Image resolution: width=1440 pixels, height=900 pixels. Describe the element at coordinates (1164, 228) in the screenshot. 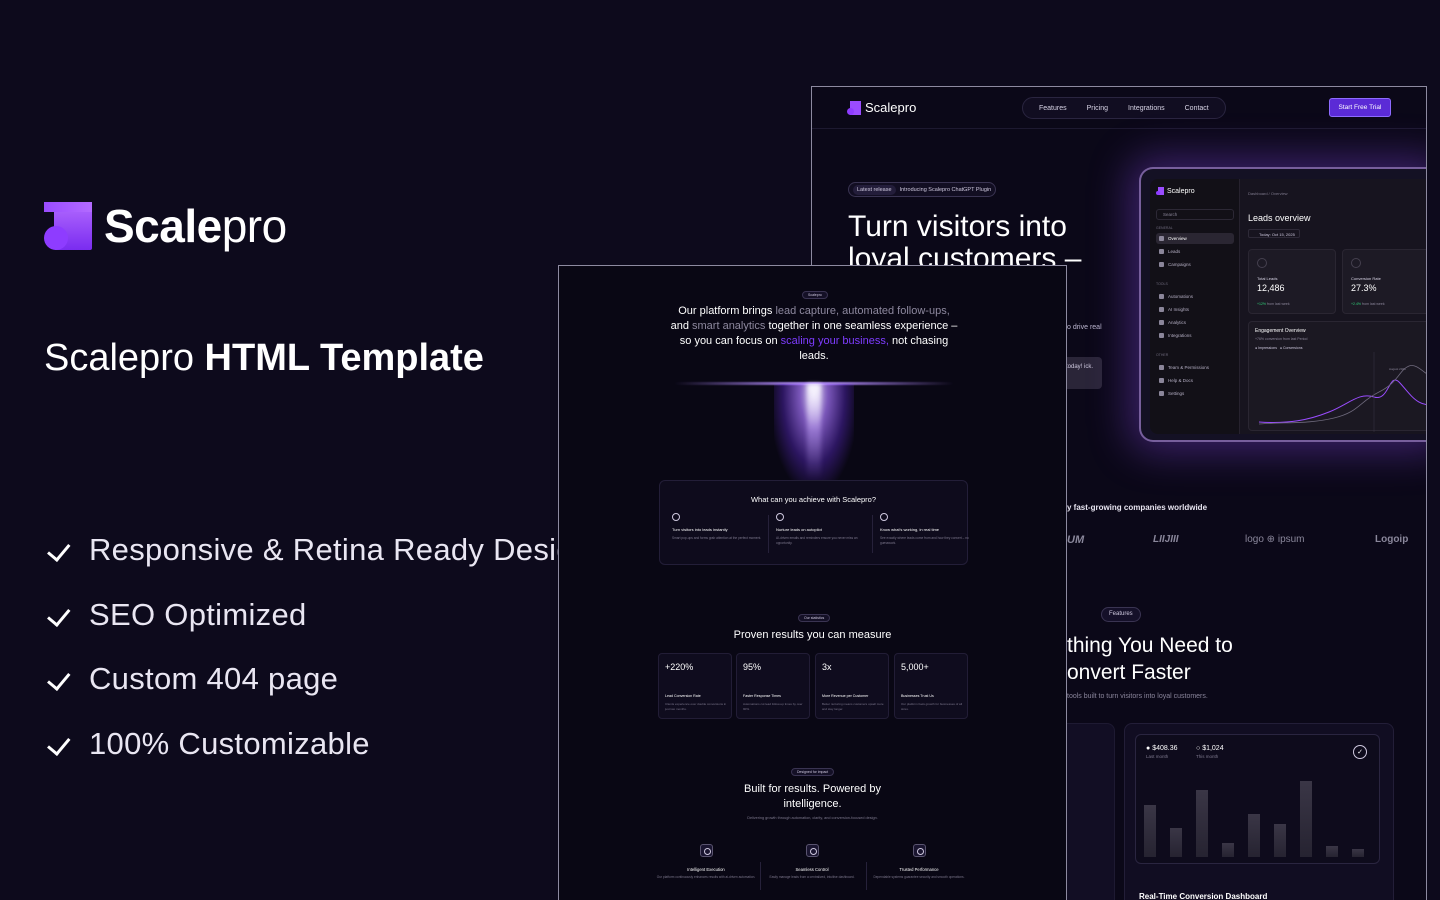

I see `section-label: GENERAL` at that location.